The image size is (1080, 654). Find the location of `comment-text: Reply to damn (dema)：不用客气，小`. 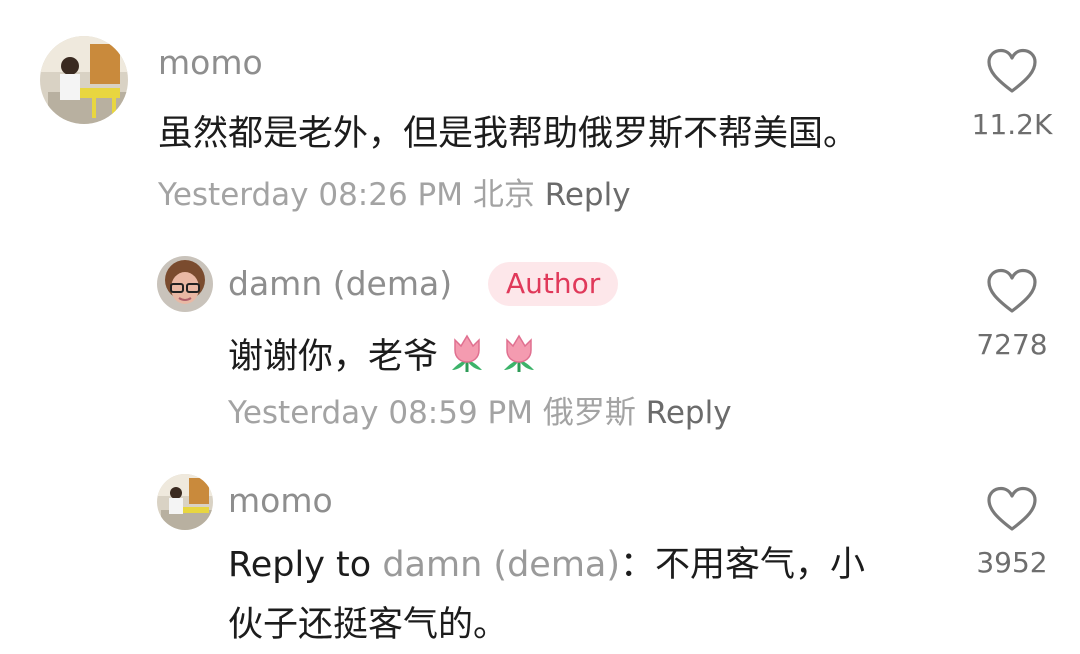

comment-text: Reply to damn (dema)：不用客气，小 is located at coordinates (546, 566).